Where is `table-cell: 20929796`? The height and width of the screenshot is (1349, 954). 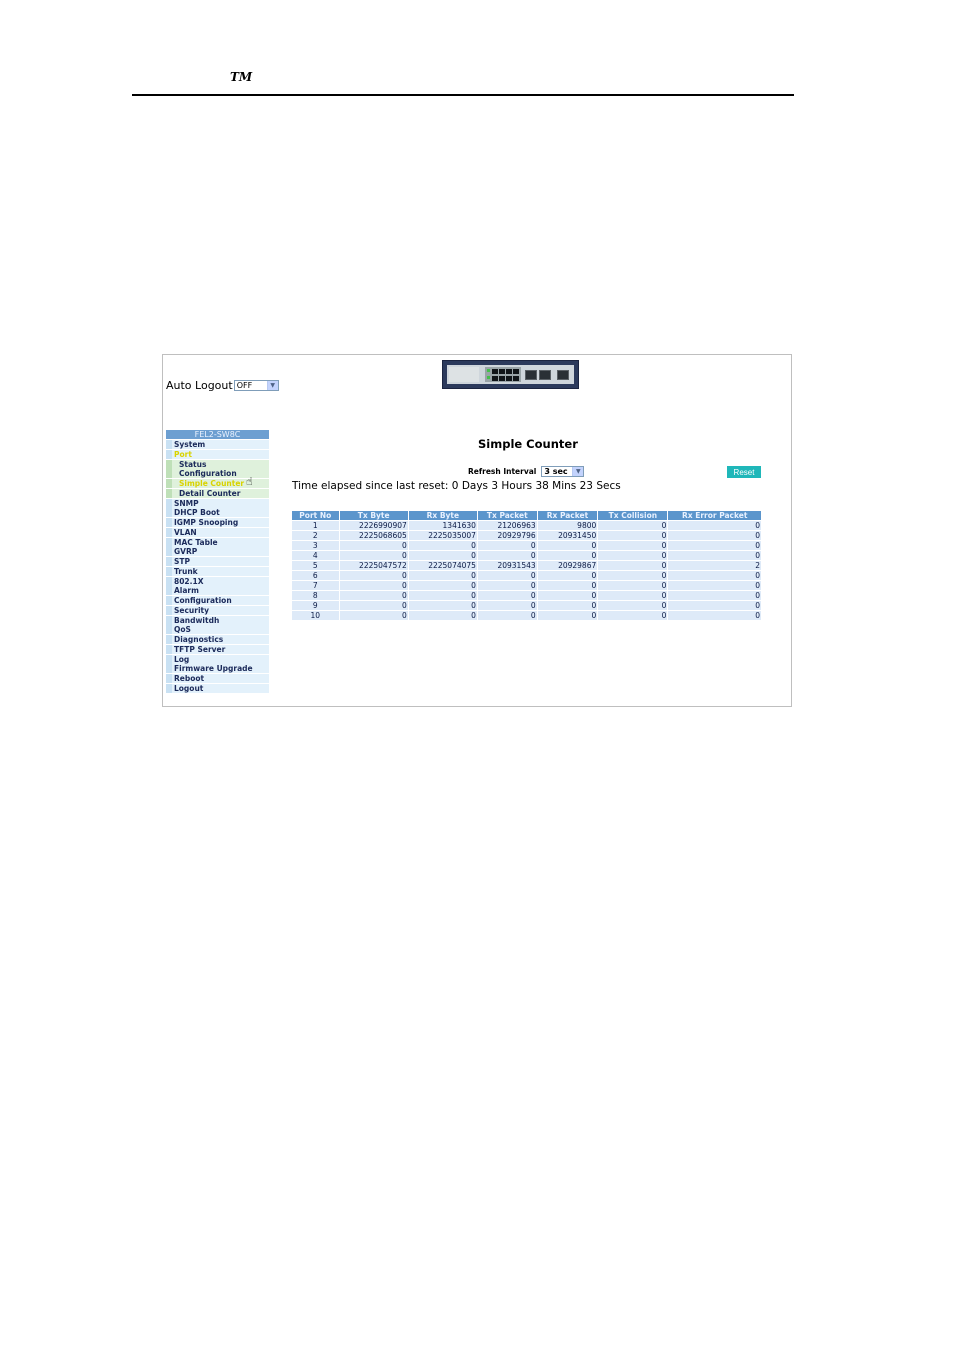 table-cell: 20929796 is located at coordinates (507, 535).